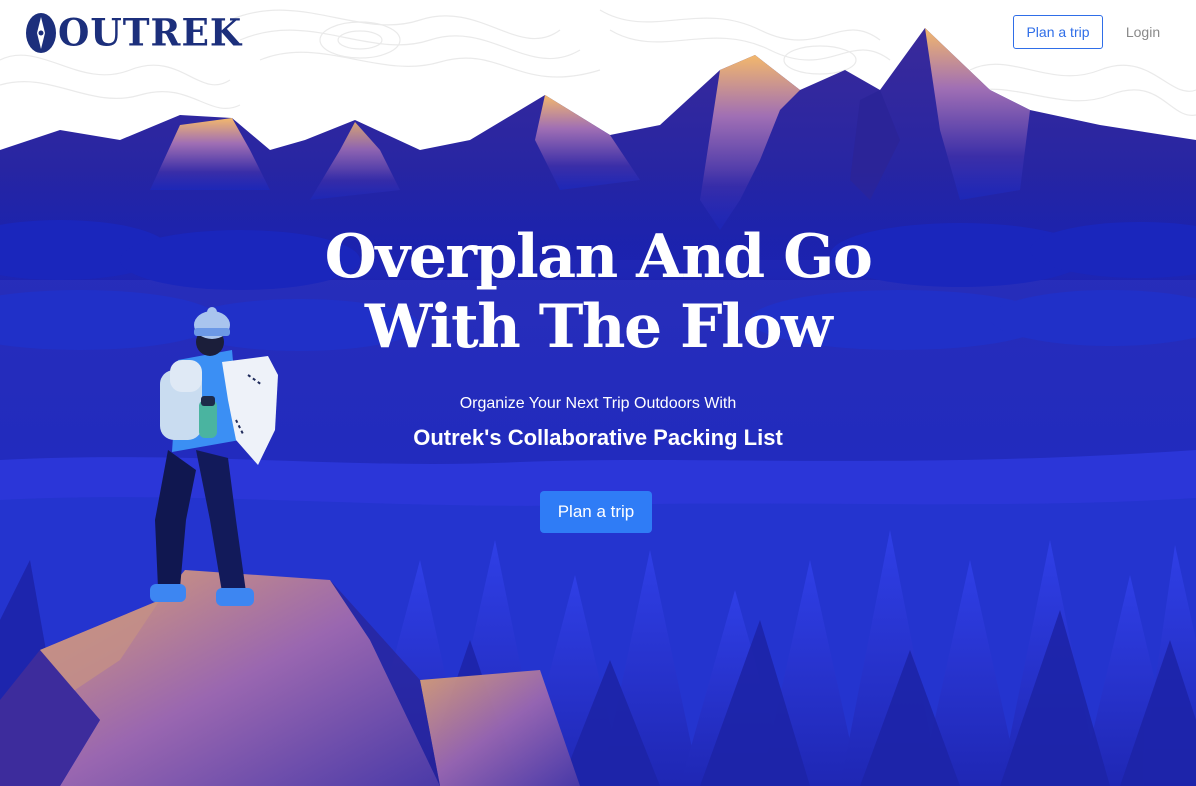 Image resolution: width=1196 pixels, height=786 pixels. What do you see at coordinates (598, 257) in the screenshot?
I see `hero-title-line-1: Overplan And Go` at bounding box center [598, 257].